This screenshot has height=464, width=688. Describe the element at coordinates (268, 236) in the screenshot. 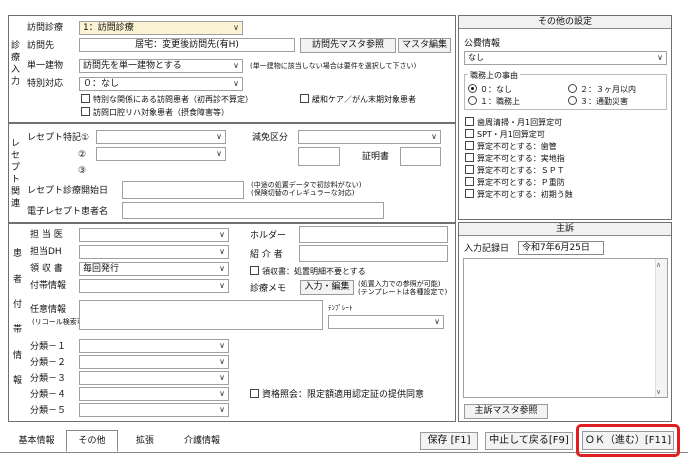

I see `holder-label: ホルダー` at that location.